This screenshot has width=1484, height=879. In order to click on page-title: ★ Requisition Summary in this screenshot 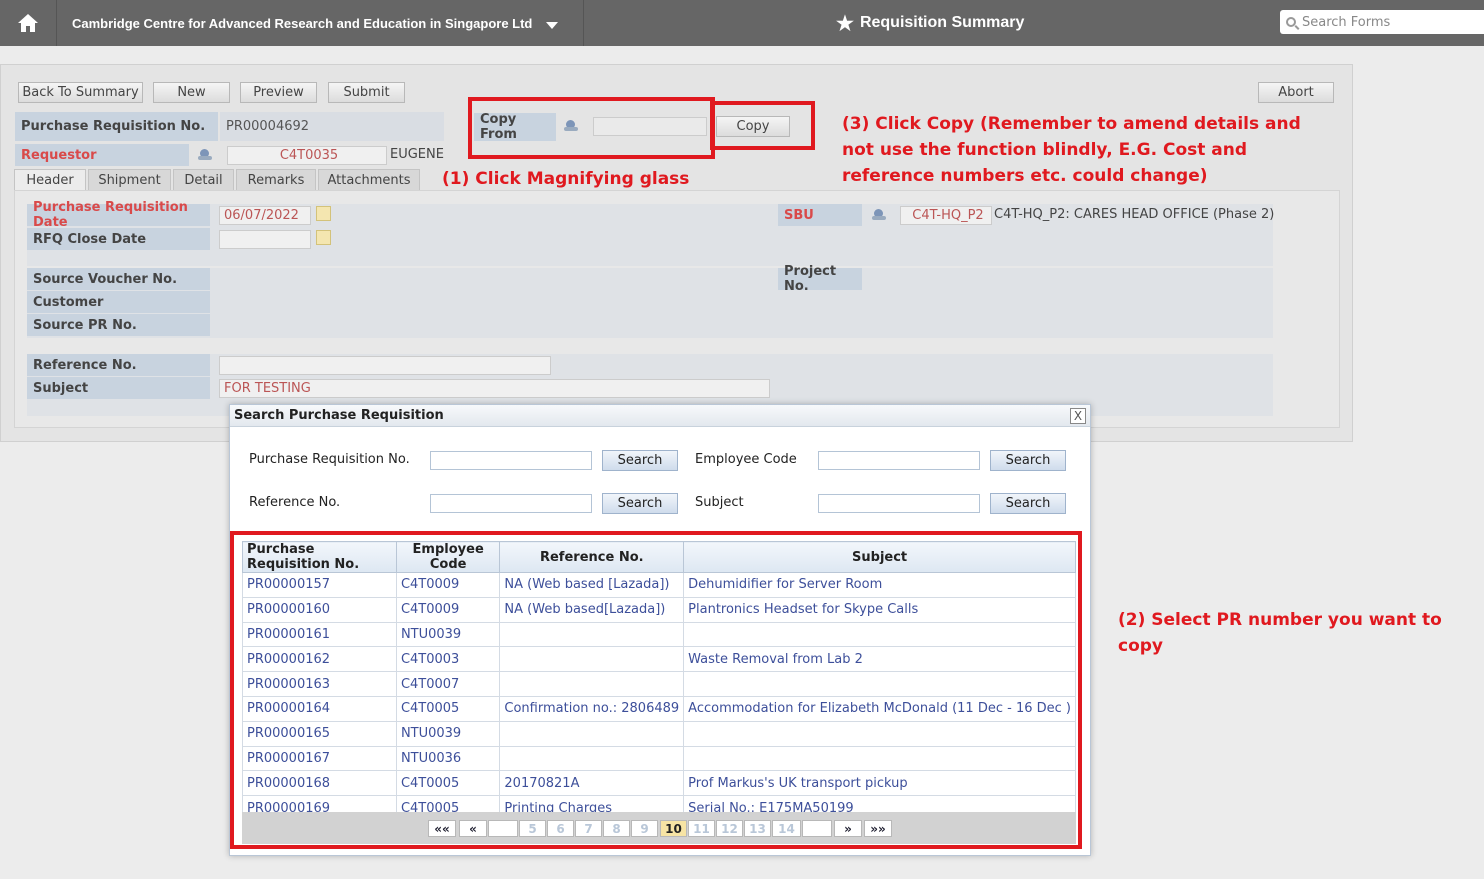, I will do `click(930, 23)`.